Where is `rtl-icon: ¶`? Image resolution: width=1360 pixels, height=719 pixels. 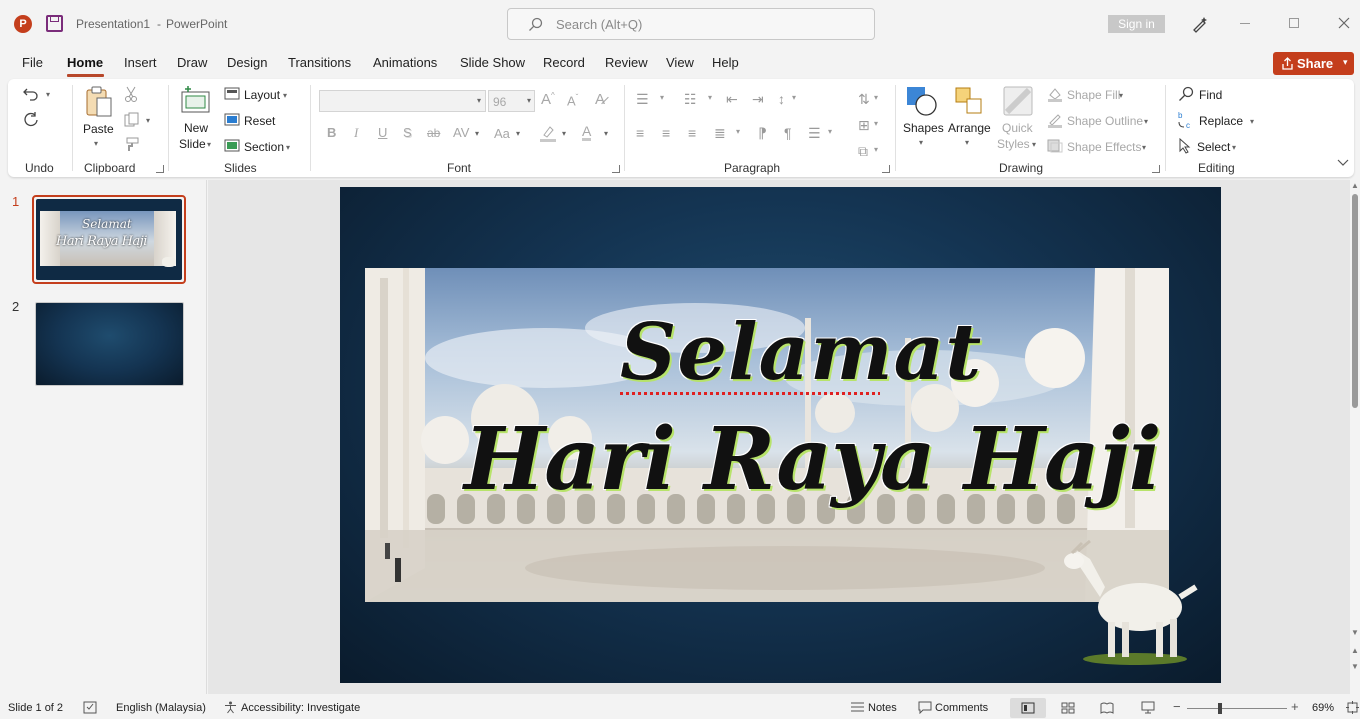 rtl-icon: ¶ is located at coordinates (788, 133).